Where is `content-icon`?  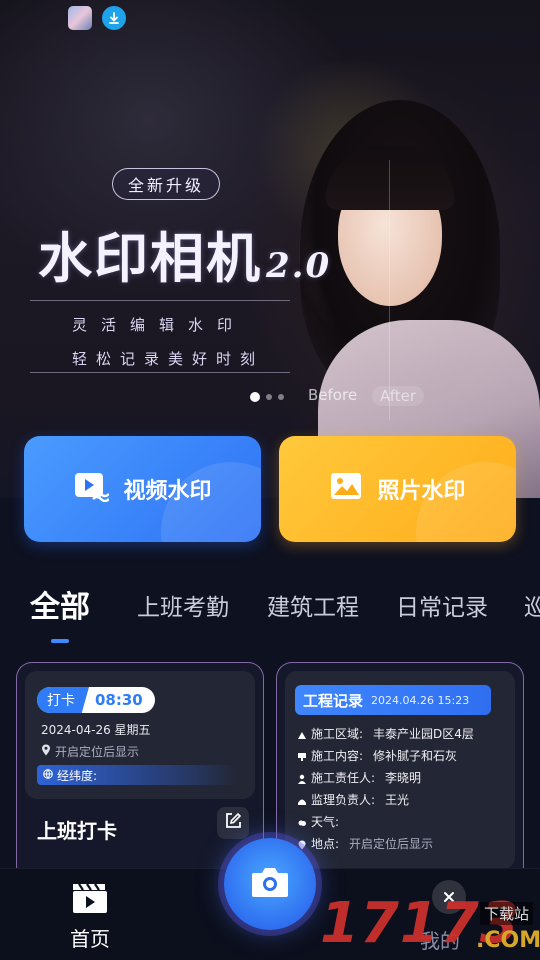
content-icon is located at coordinates (302, 756).